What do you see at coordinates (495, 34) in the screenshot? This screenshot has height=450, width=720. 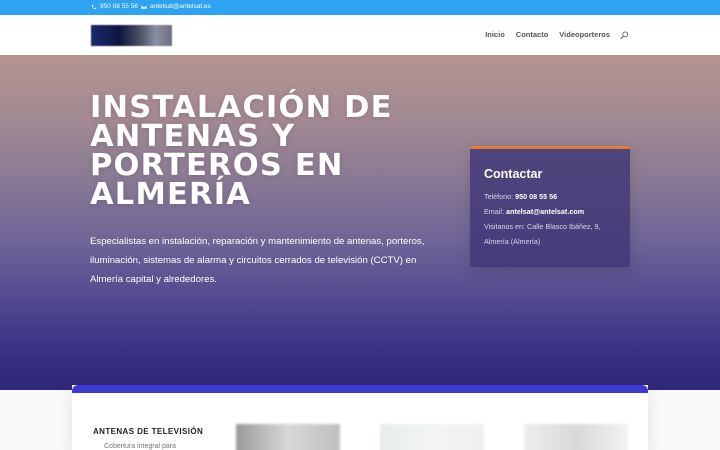 I see `nav-inicio: Inicio` at bounding box center [495, 34].